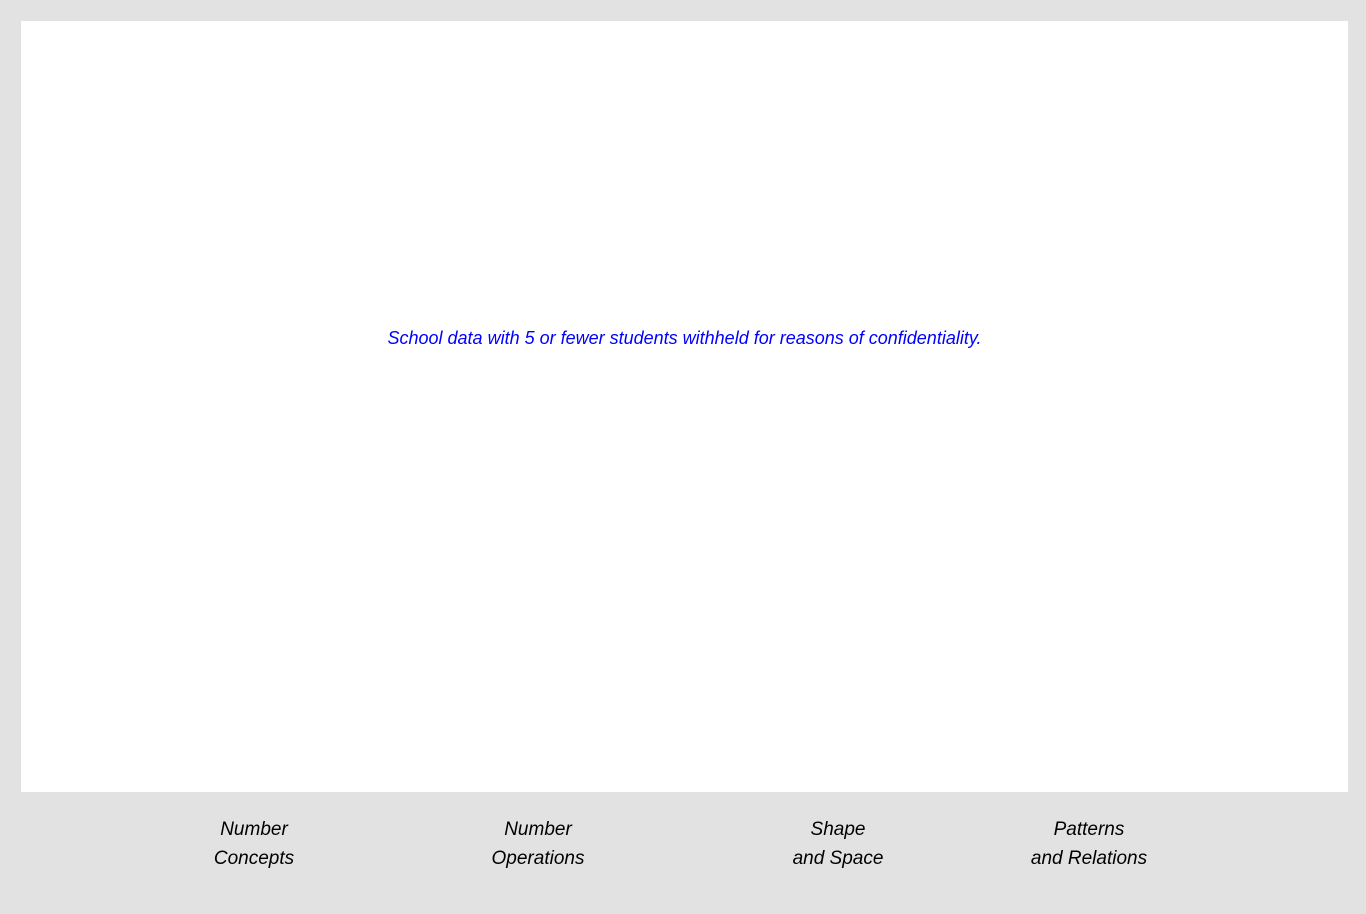  Describe the element at coordinates (254, 858) in the screenshot. I see `x-tick-label-line: Concepts` at that location.